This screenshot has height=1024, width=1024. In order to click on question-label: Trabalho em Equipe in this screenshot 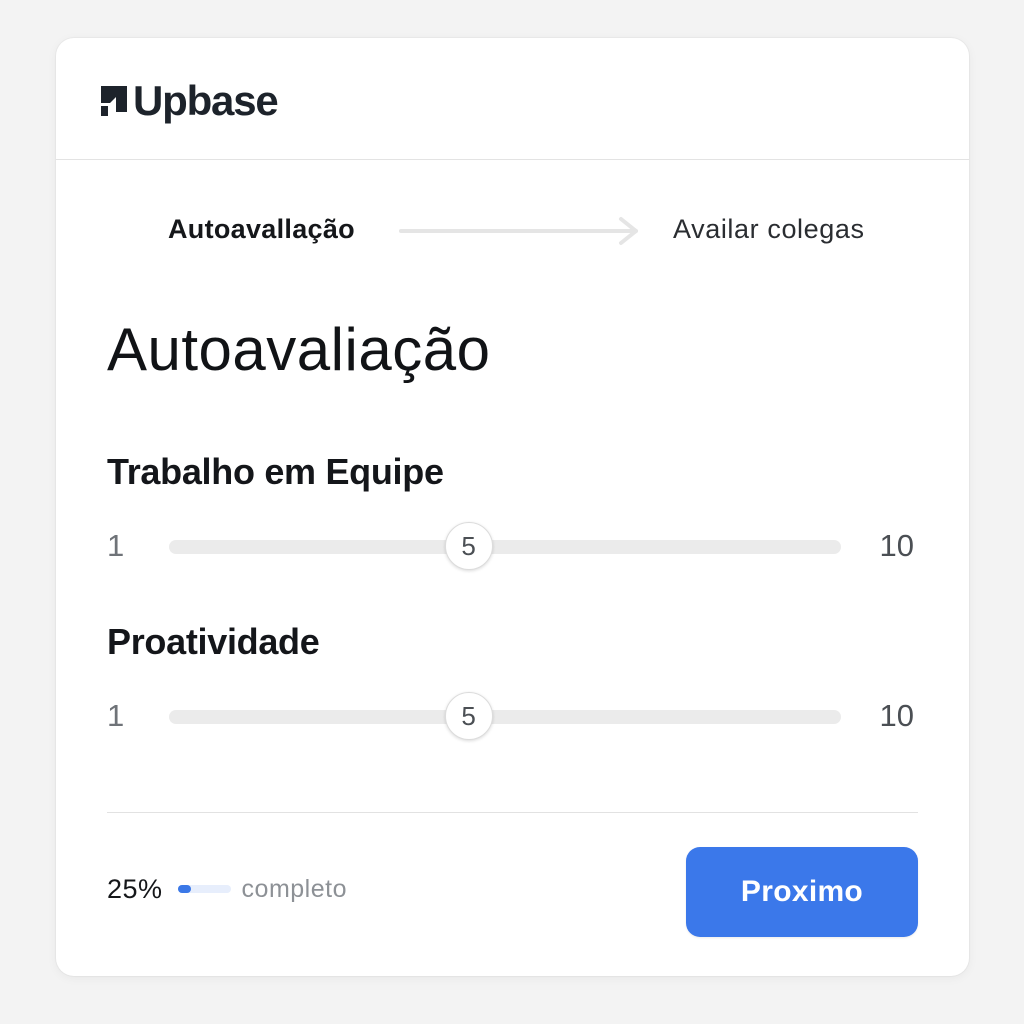, I will do `click(275, 471)`.